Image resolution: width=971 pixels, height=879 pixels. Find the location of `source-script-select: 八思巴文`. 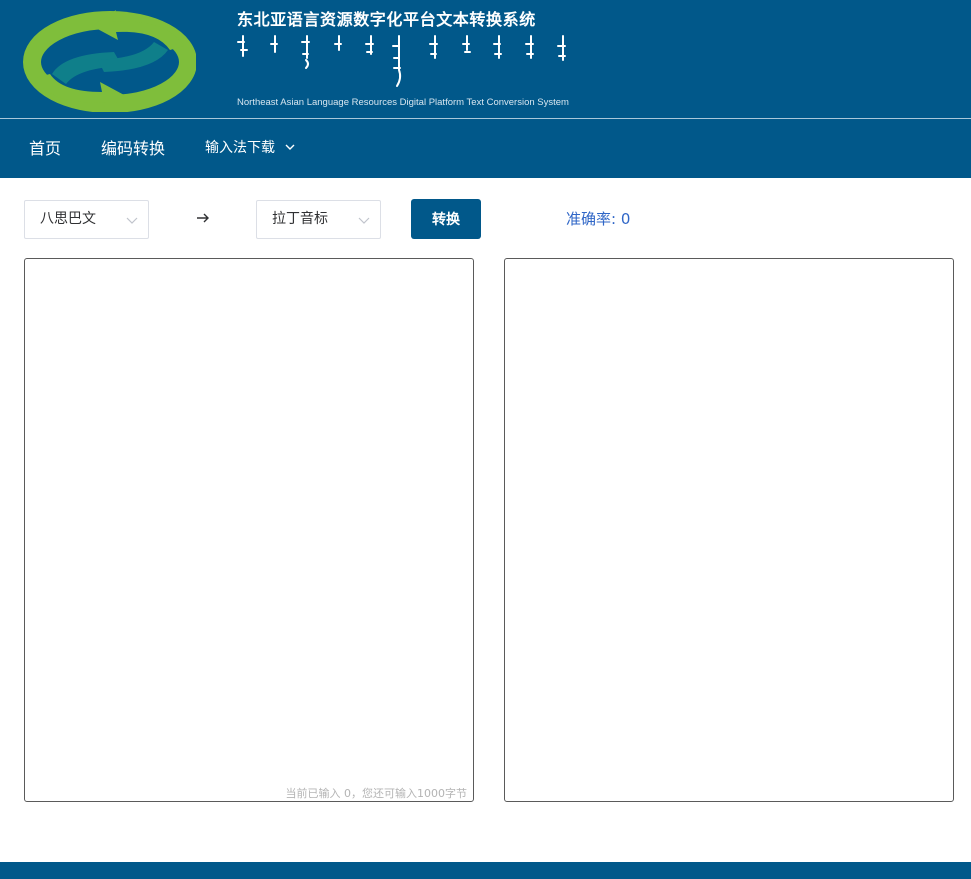

source-script-select: 八思巴文 is located at coordinates (86, 219).